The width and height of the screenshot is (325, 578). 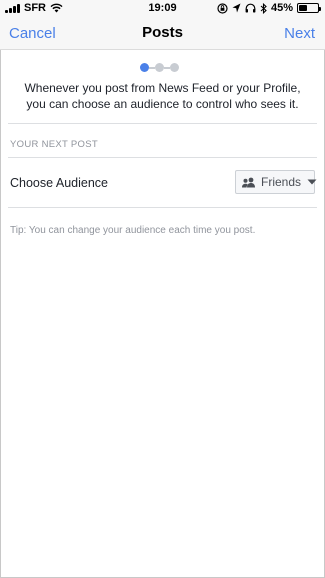 What do you see at coordinates (222, 8) in the screenshot?
I see `screen-rotation-lock-icon` at bounding box center [222, 8].